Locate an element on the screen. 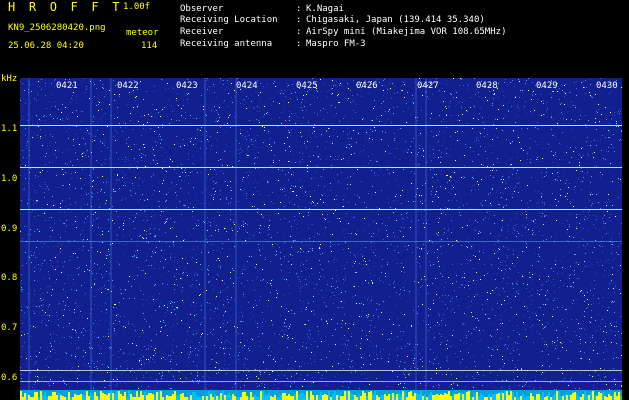 This screenshot has height=400, width=629. meteor-label: meteor is located at coordinates (142, 33).